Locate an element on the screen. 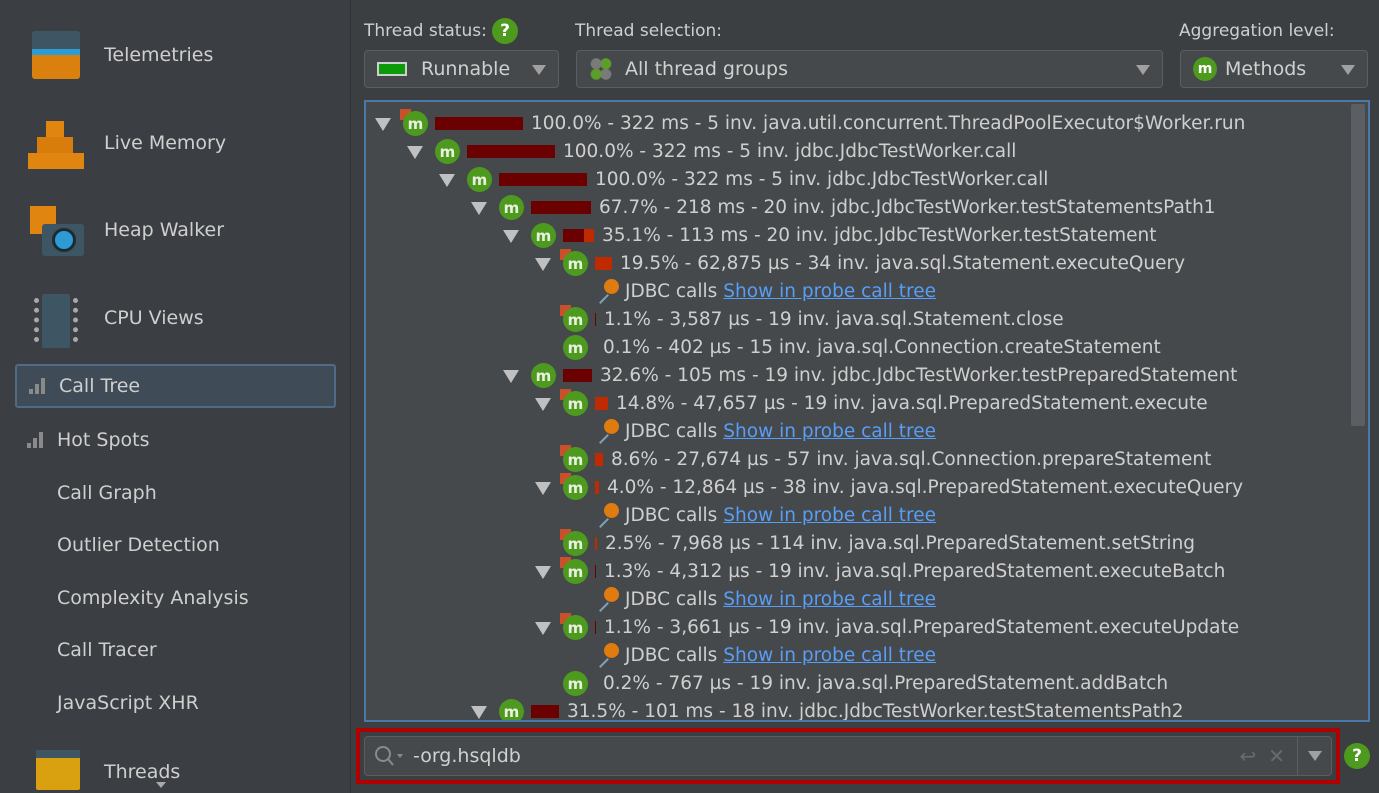 This screenshot has width=1379, height=793. nav-call-graph: Call Graph is located at coordinates (175, 493).